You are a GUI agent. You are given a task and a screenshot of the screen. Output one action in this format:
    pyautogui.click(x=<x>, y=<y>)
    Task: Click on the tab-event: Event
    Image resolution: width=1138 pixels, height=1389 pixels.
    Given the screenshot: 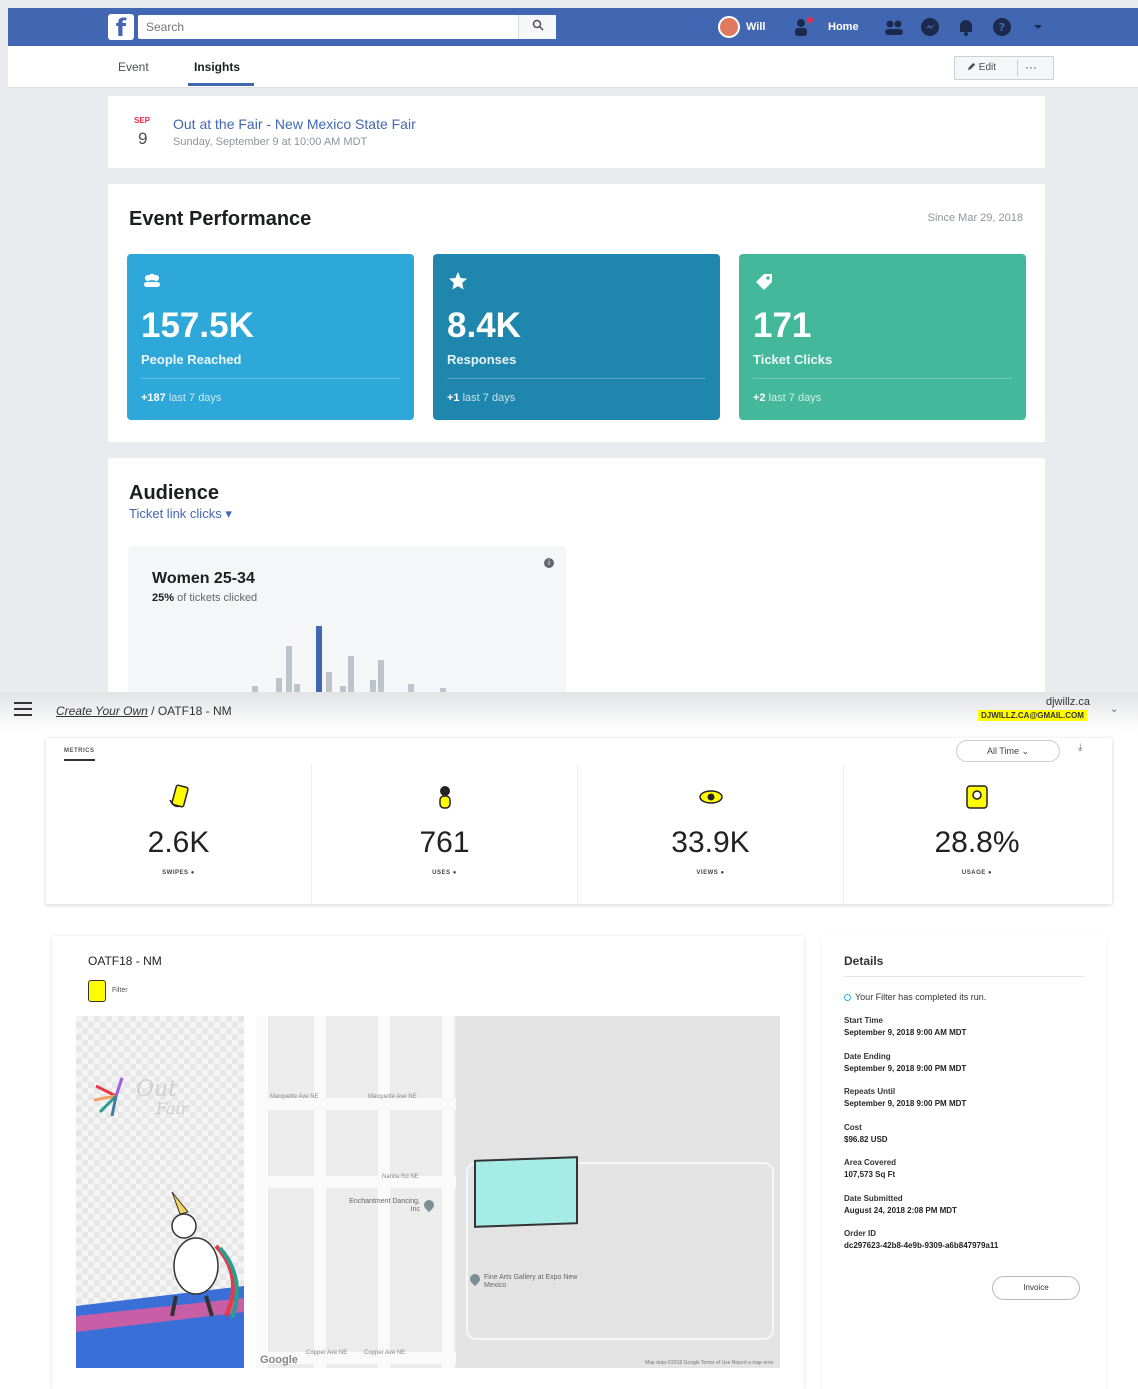 What is the action you would take?
    pyautogui.click(x=133, y=67)
    